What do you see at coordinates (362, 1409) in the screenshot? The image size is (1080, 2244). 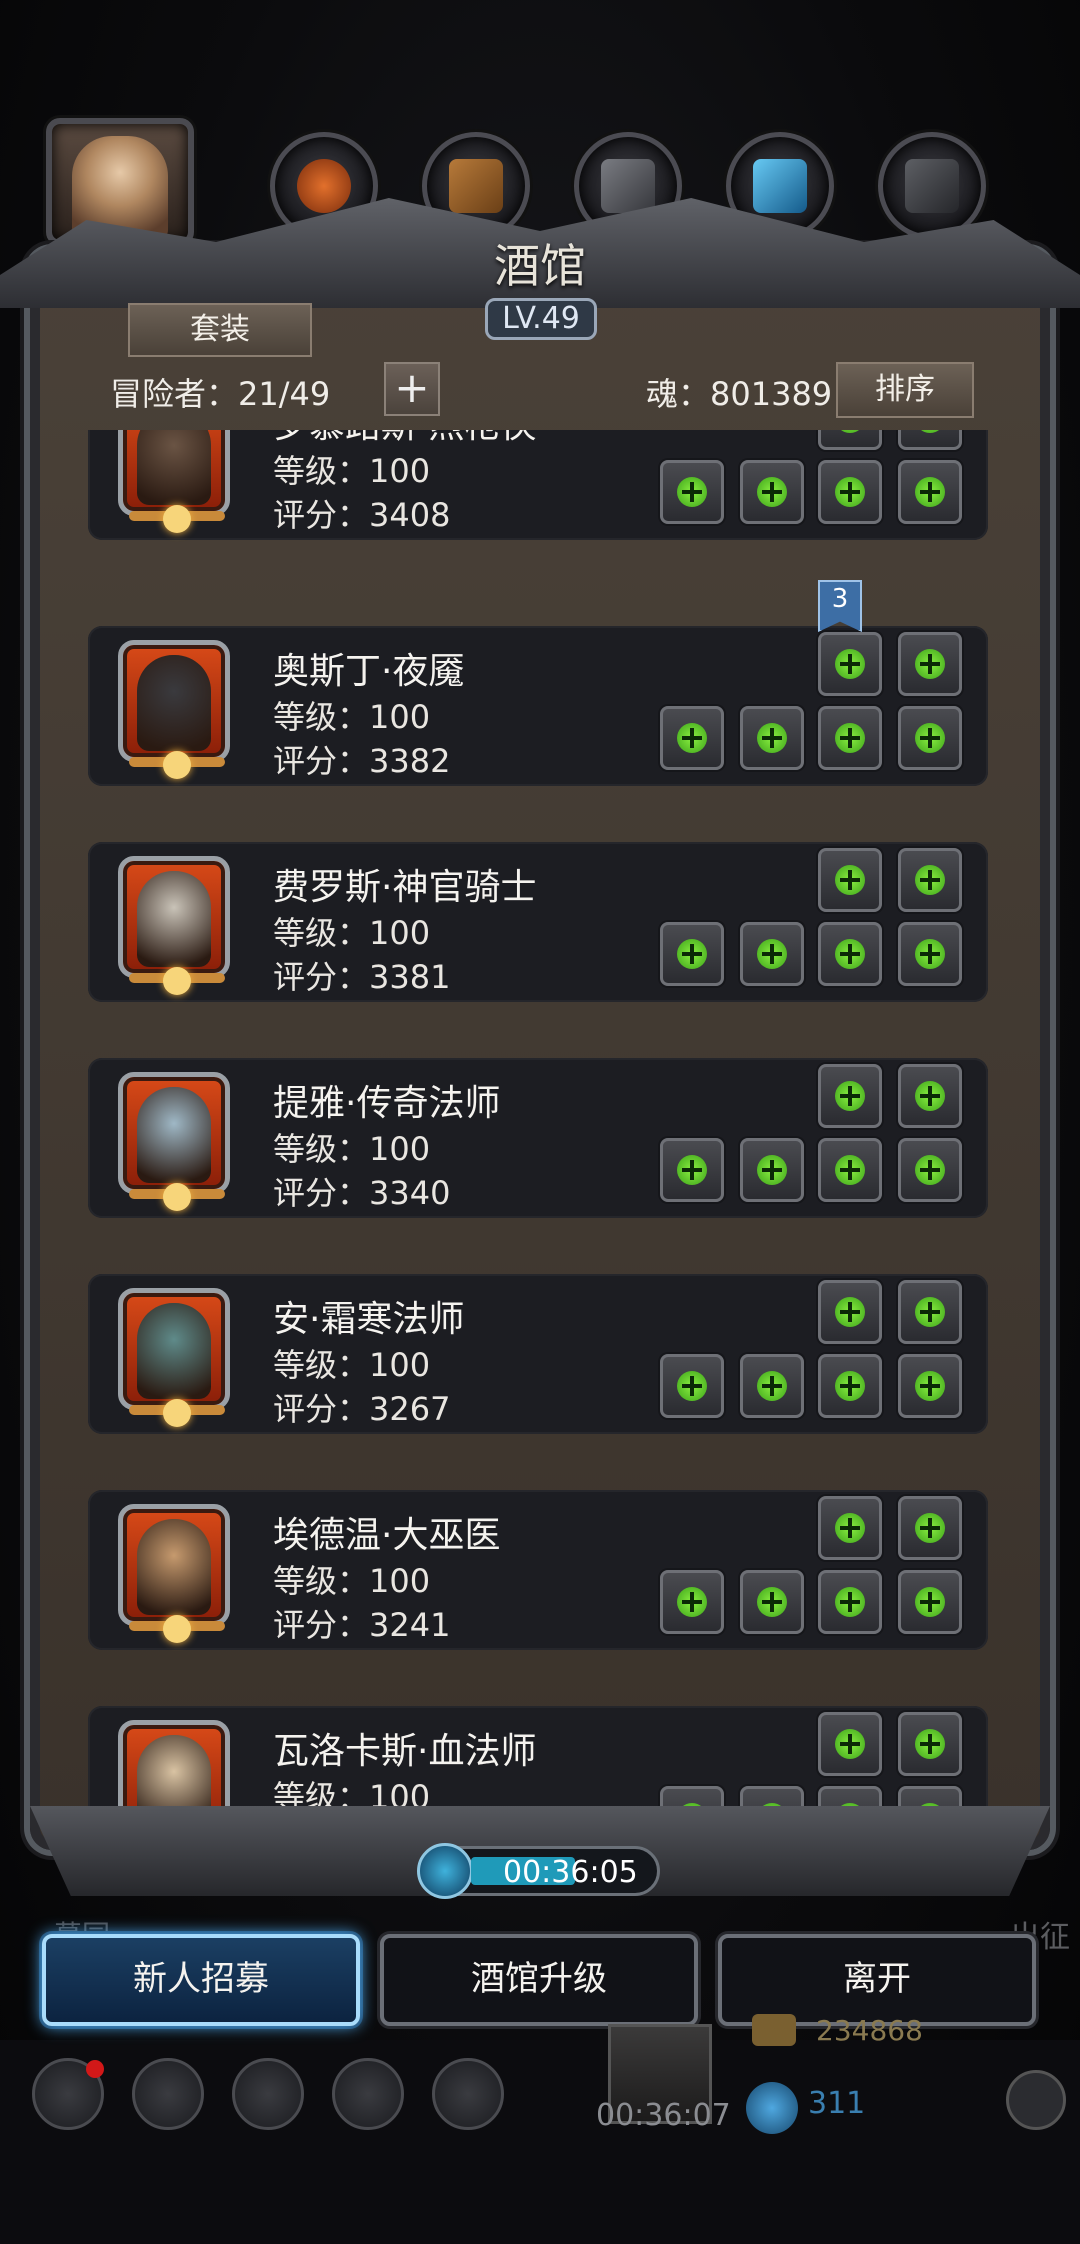 I see `hero-score: 评分：3267` at bounding box center [362, 1409].